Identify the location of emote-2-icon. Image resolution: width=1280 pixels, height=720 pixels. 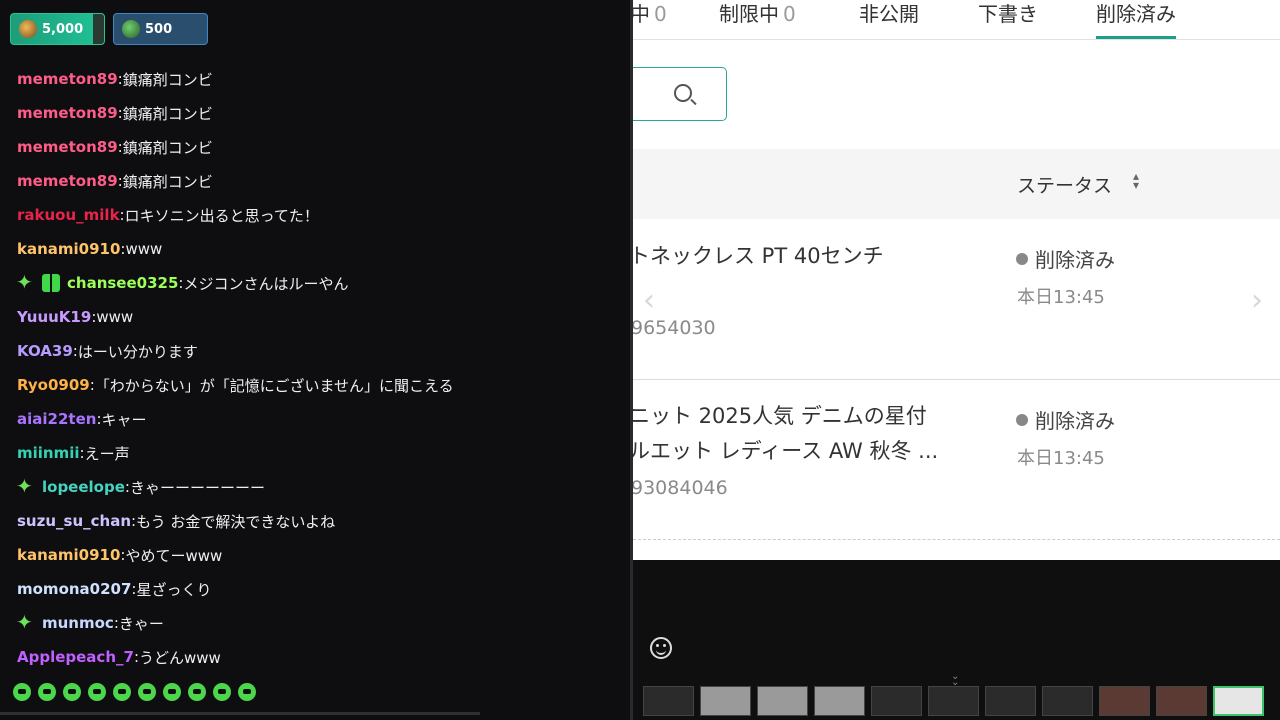
(47, 692).